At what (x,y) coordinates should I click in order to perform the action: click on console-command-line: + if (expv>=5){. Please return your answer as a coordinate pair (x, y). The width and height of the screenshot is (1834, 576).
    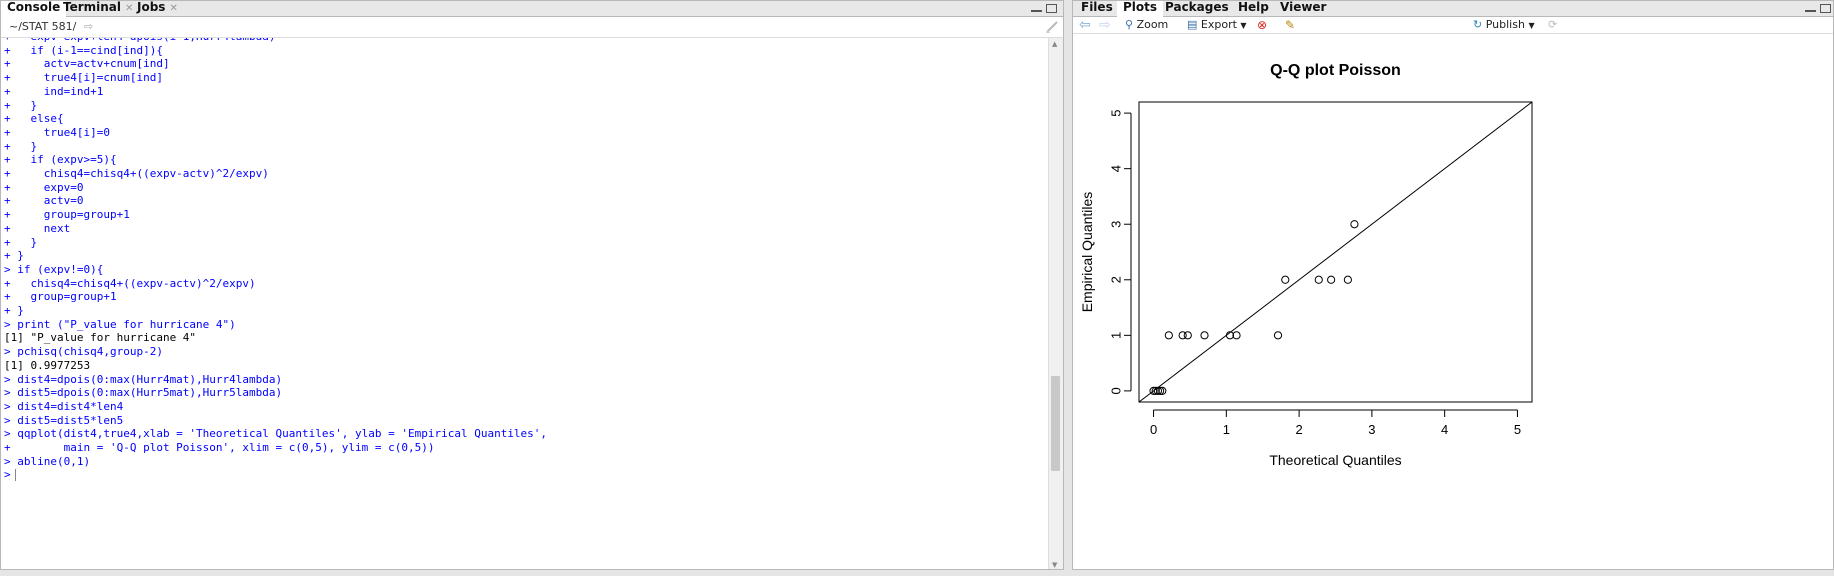
    Looking at the image, I should click on (60, 160).